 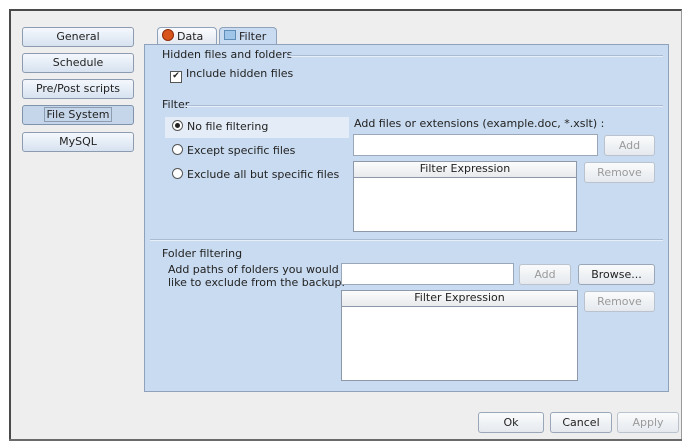 What do you see at coordinates (253, 269) in the screenshot?
I see `folder-description-line: Add paths of folders you would` at bounding box center [253, 269].